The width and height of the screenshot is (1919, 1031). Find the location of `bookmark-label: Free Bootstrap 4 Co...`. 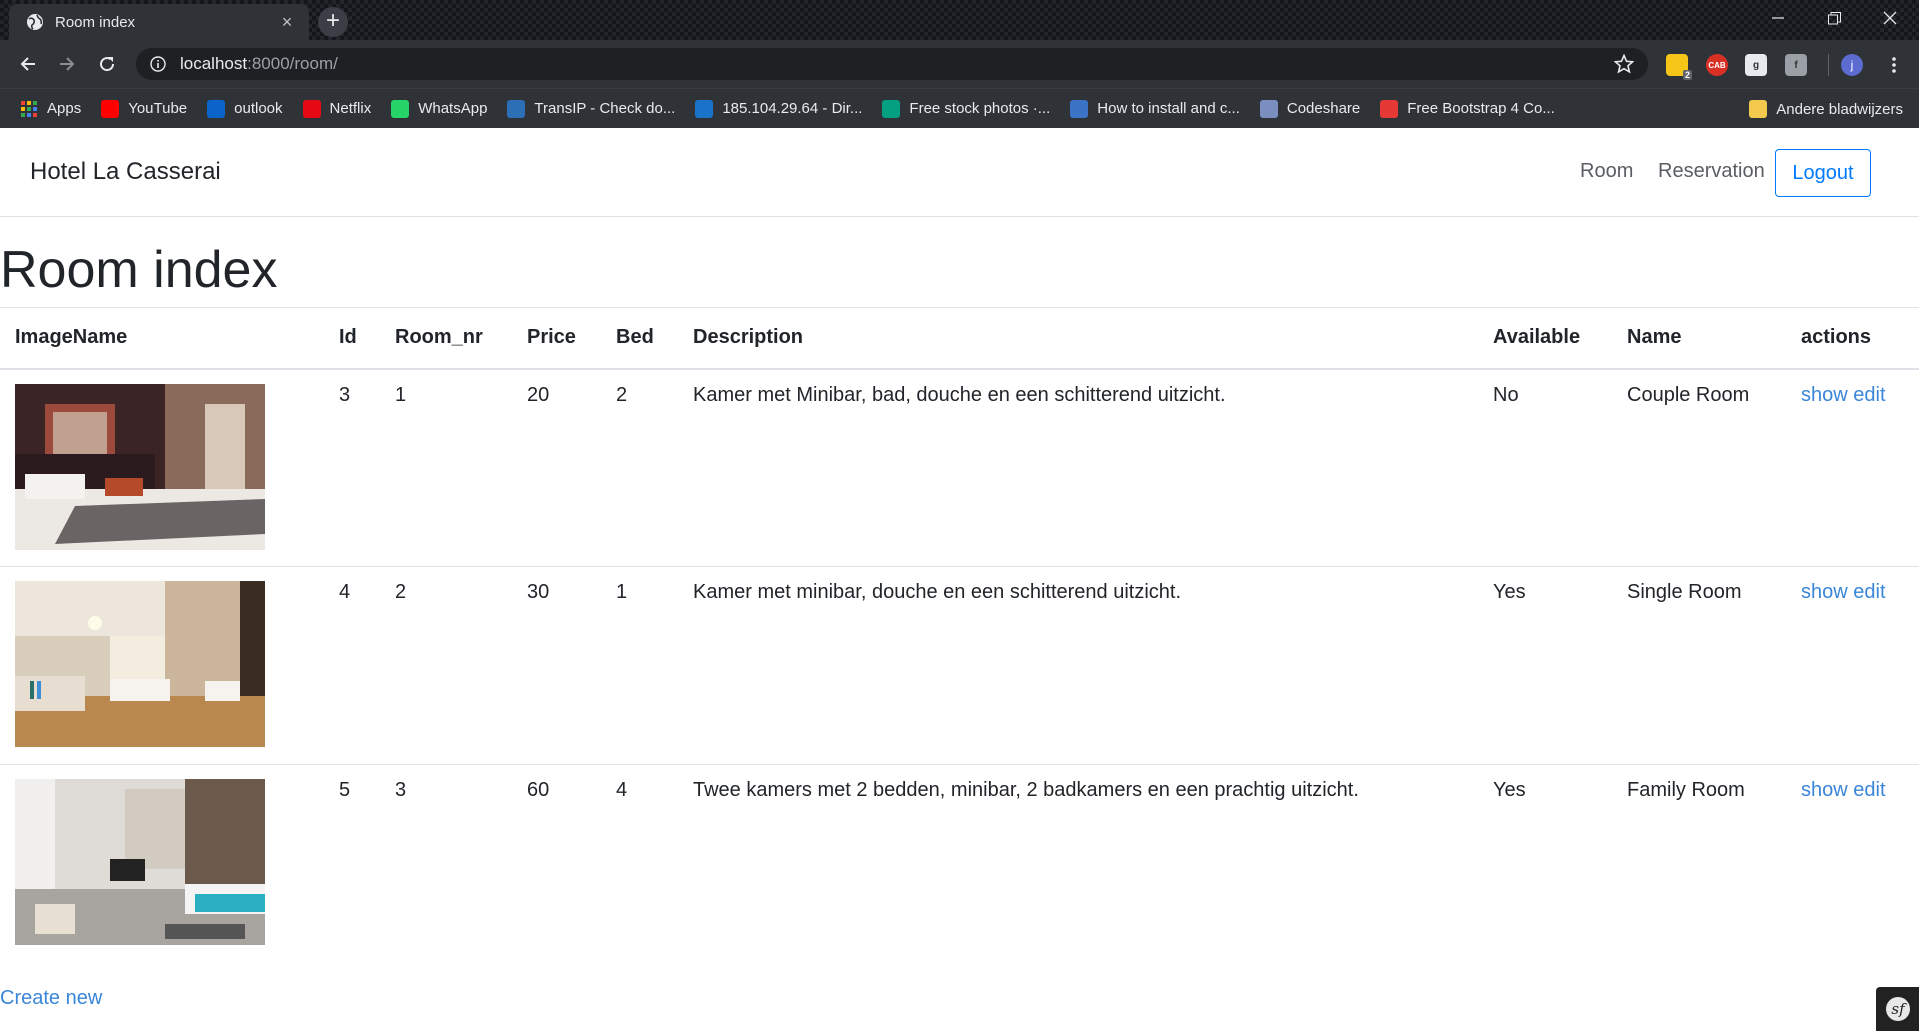

bookmark-label: Free Bootstrap 4 Co... is located at coordinates (1481, 108).